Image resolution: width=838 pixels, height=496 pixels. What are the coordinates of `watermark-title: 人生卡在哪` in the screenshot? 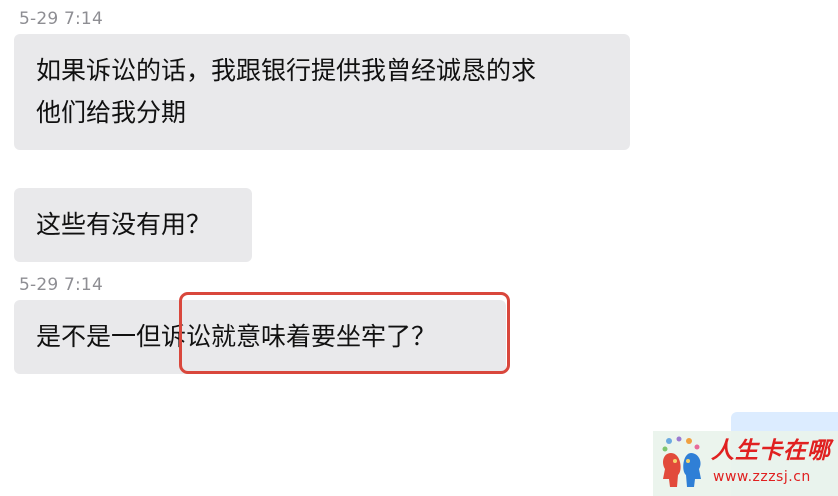 It's located at (771, 451).